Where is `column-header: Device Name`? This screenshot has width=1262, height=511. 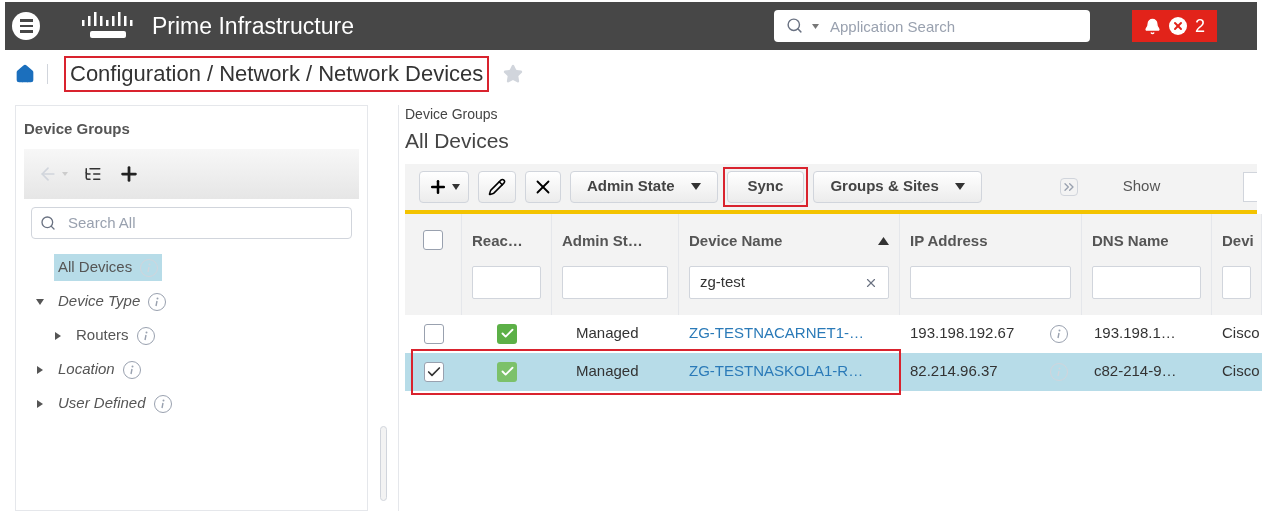 column-header: Device Name is located at coordinates (736, 240).